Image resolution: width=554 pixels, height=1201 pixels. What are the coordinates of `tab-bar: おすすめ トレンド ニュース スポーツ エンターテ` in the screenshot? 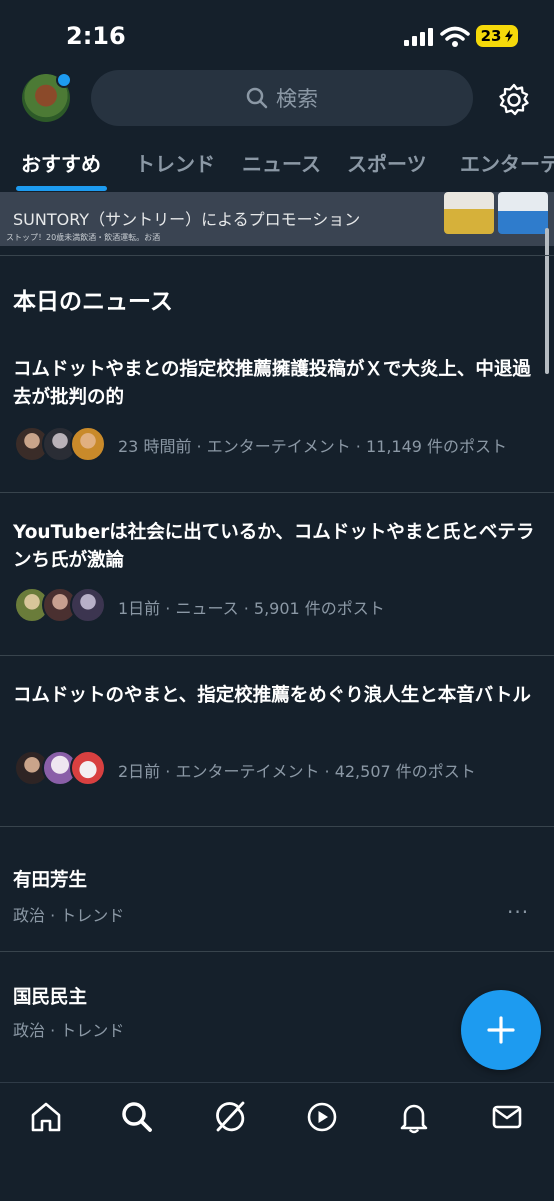 It's located at (277, 166).